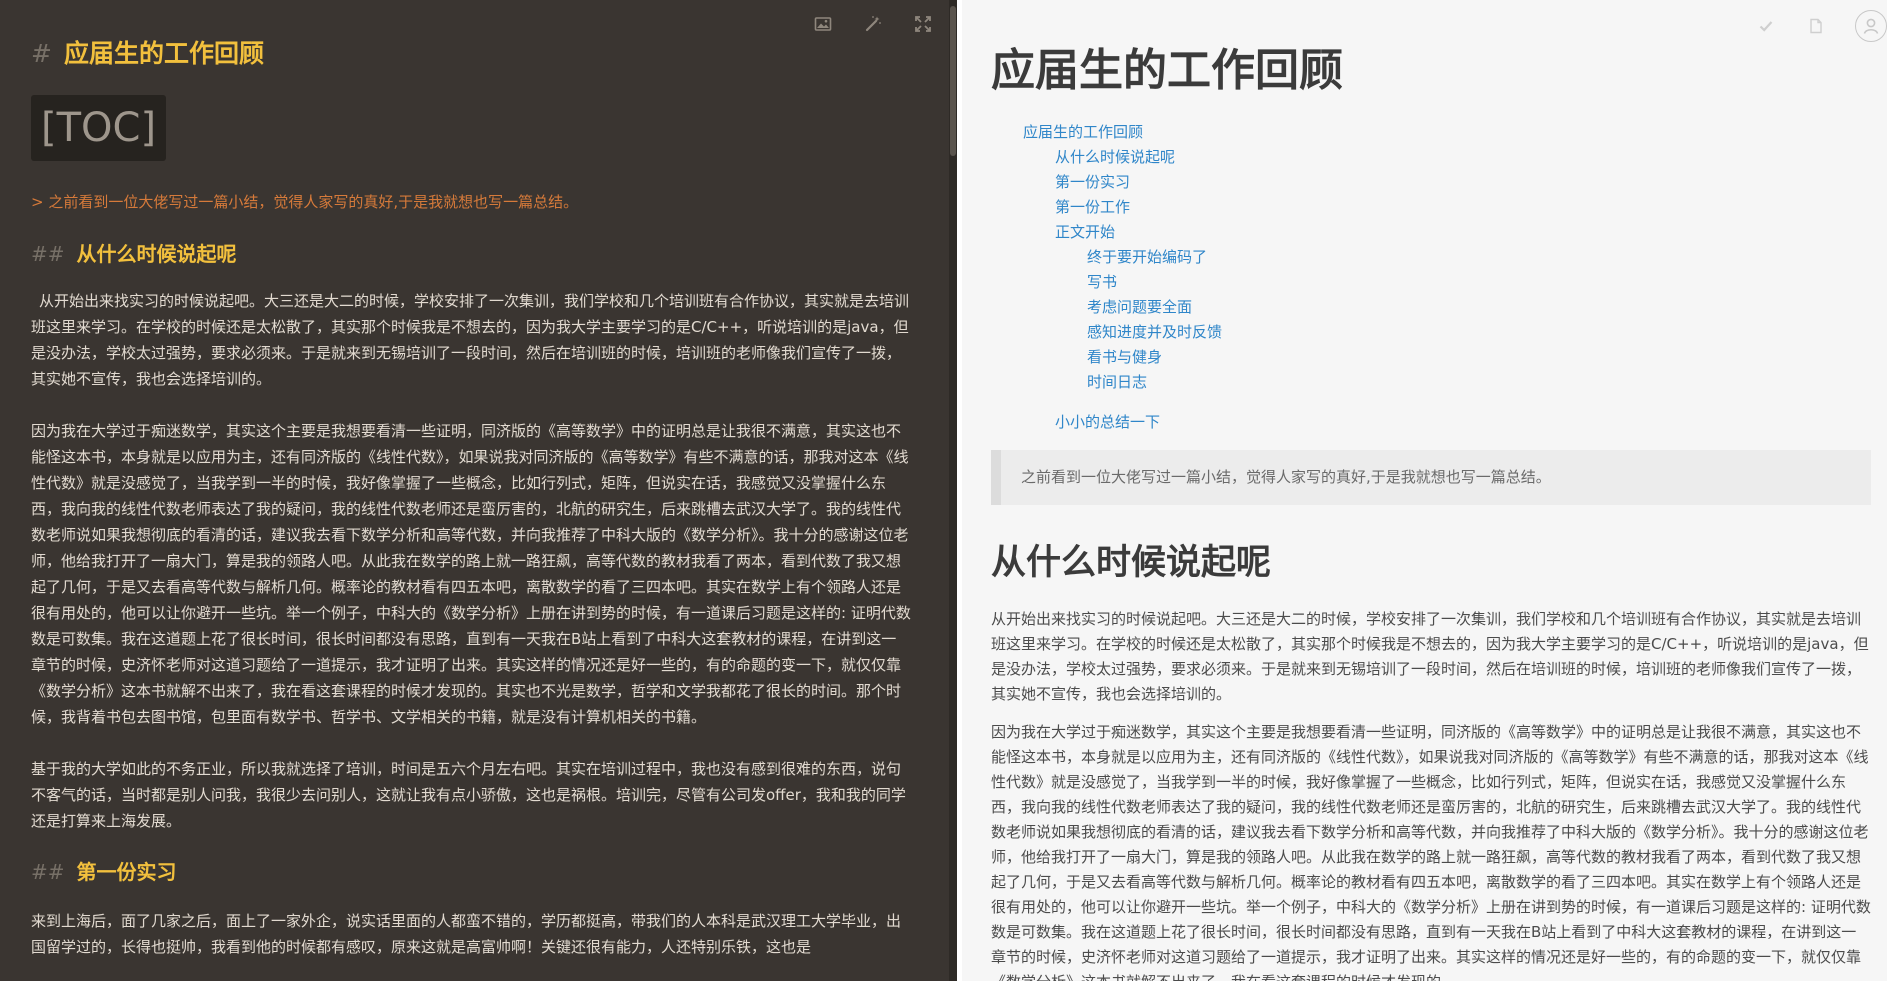  Describe the element at coordinates (1431, 232) in the screenshot. I see `toc-link: 正文开始` at that location.